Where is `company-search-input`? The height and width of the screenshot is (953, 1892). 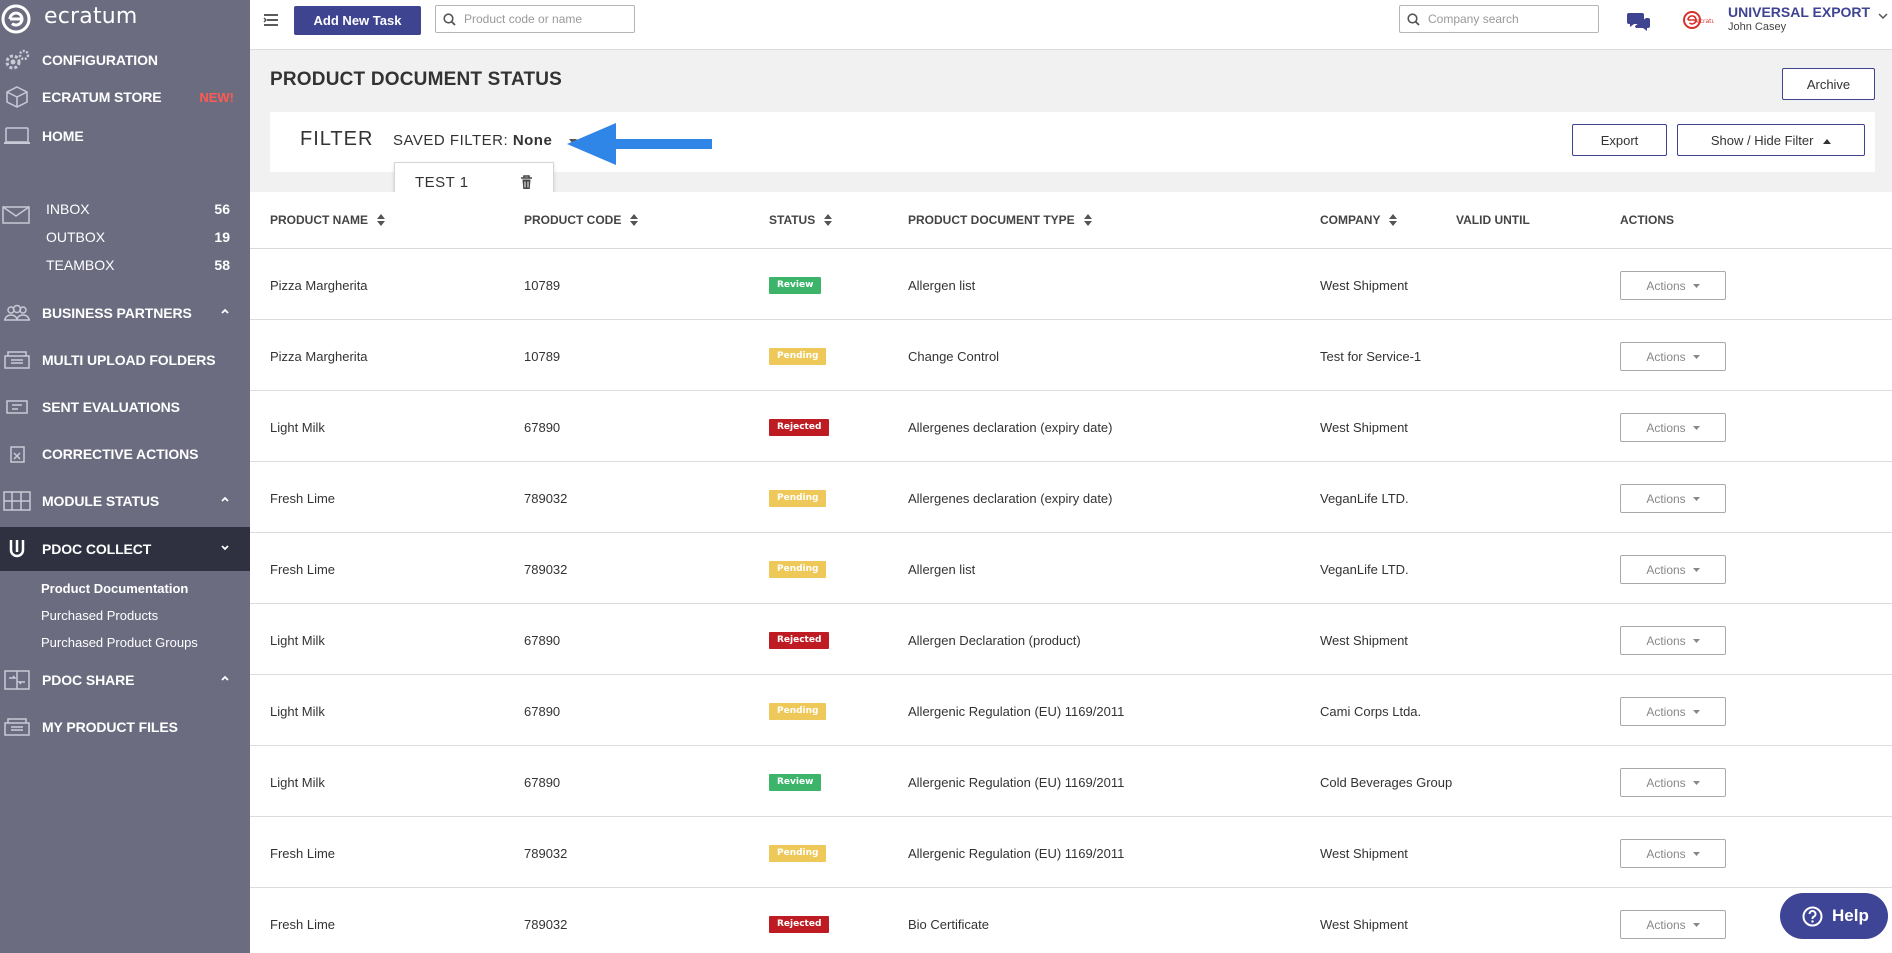
company-search-input is located at coordinates (1508, 19).